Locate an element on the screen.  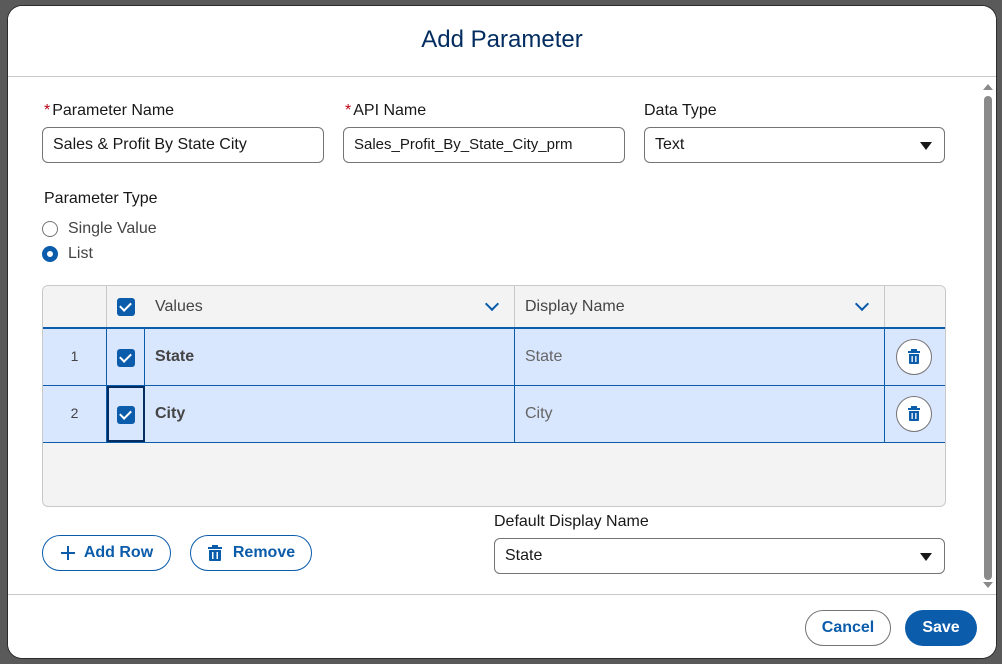
save-button: Save is located at coordinates (941, 628).